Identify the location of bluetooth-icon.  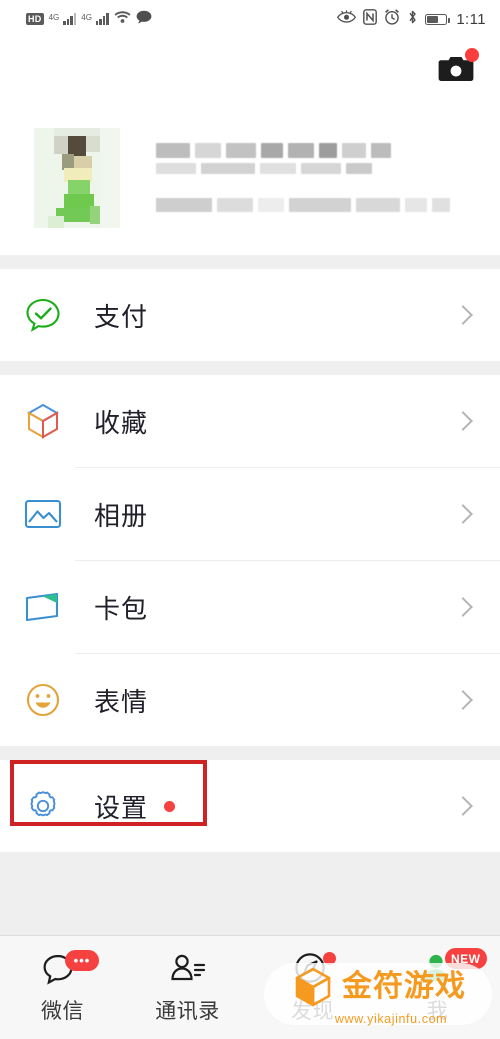
(412, 19).